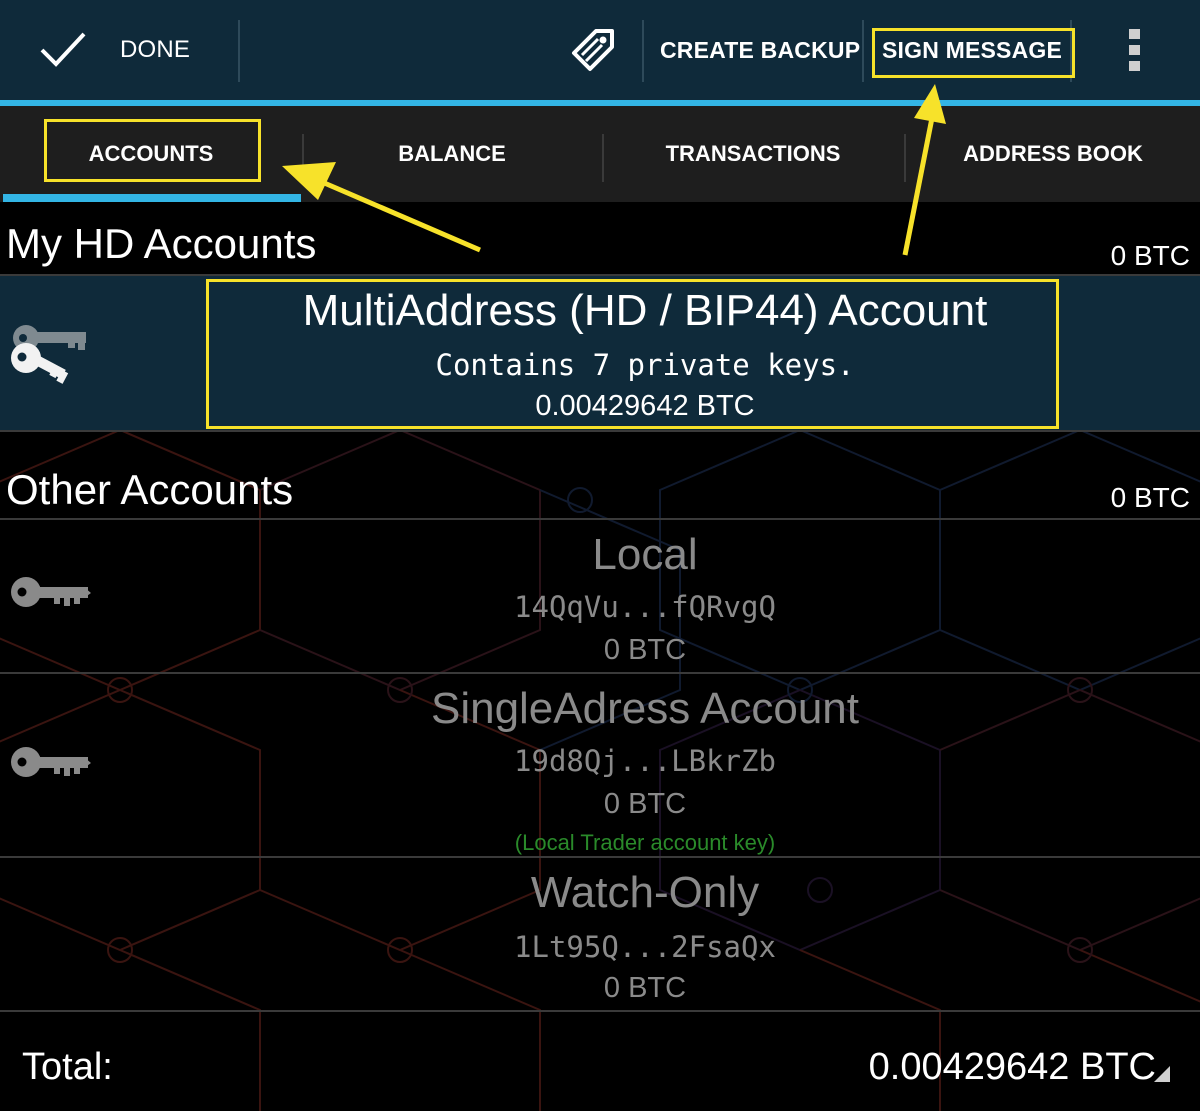 The width and height of the screenshot is (1200, 1111). What do you see at coordinates (645, 761) in the screenshot?
I see `account-address: 19d8Qj...LBkrZb` at bounding box center [645, 761].